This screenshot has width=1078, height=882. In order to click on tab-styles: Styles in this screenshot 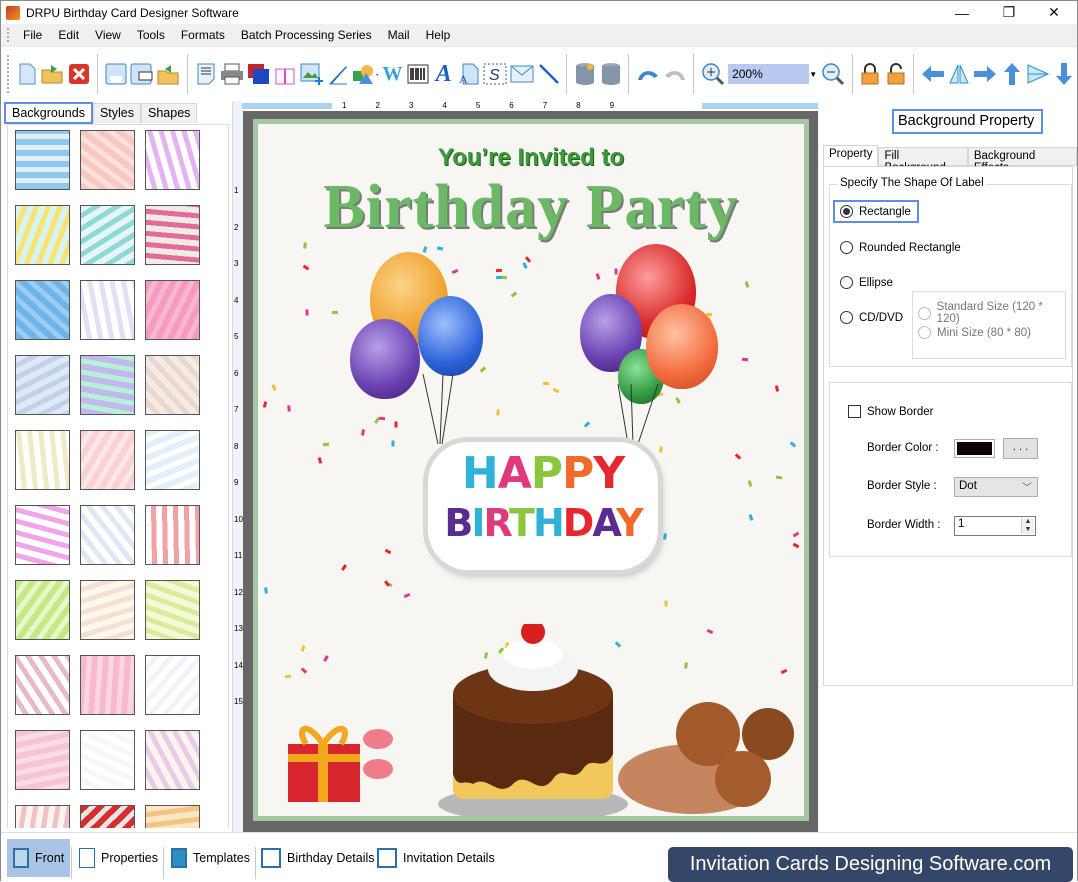, I will do `click(117, 113)`.